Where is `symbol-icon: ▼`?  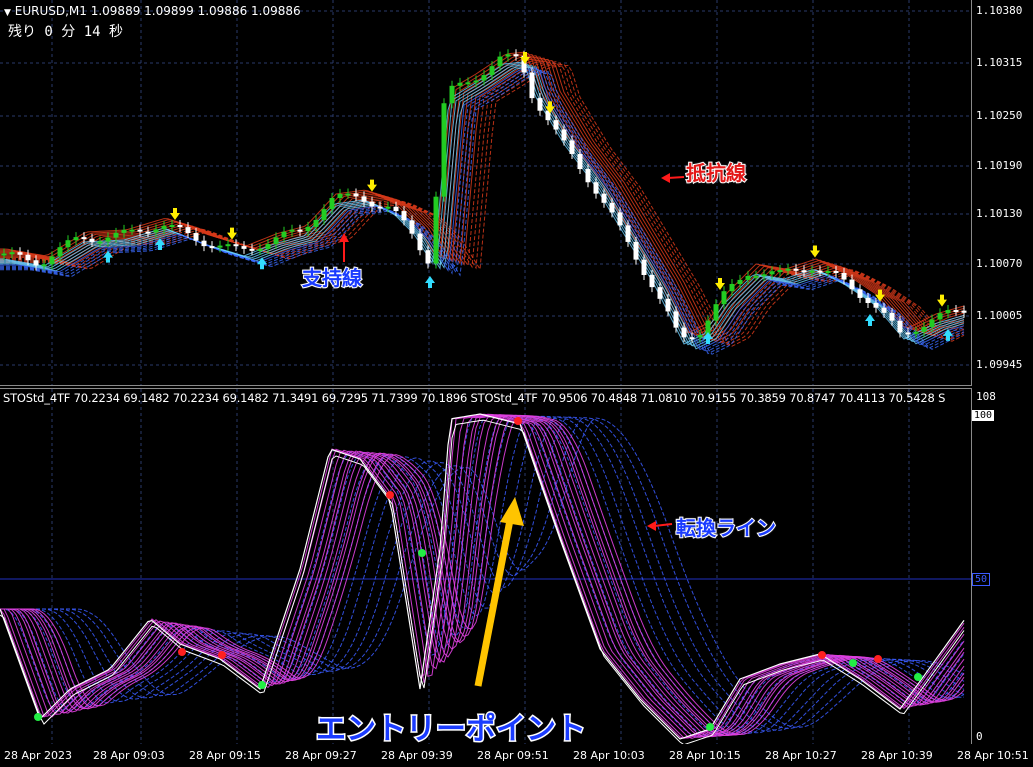 symbol-icon: ▼ is located at coordinates (7, 13).